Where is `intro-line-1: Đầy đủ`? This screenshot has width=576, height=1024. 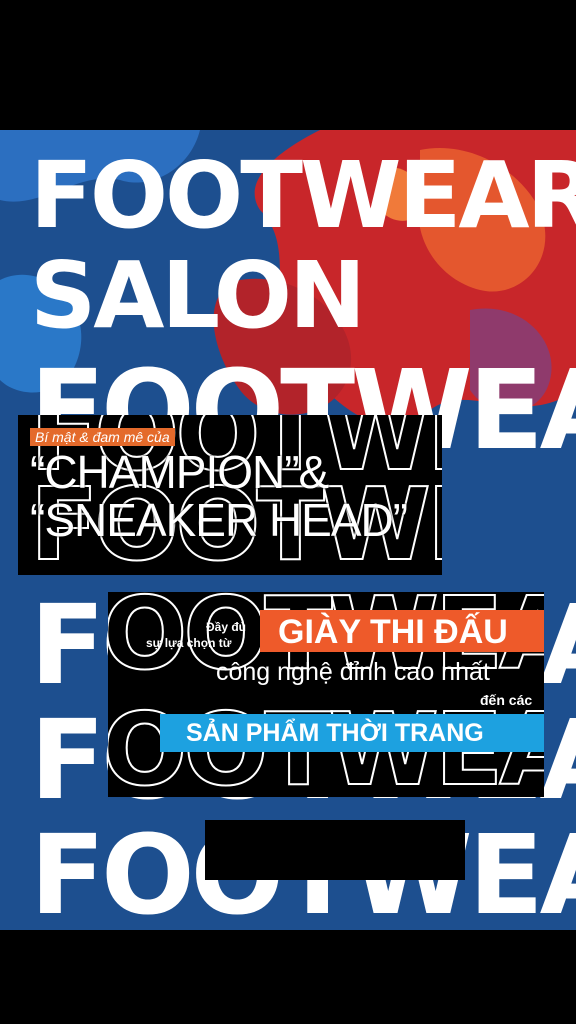 intro-line-1: Đầy đủ is located at coordinates (226, 627).